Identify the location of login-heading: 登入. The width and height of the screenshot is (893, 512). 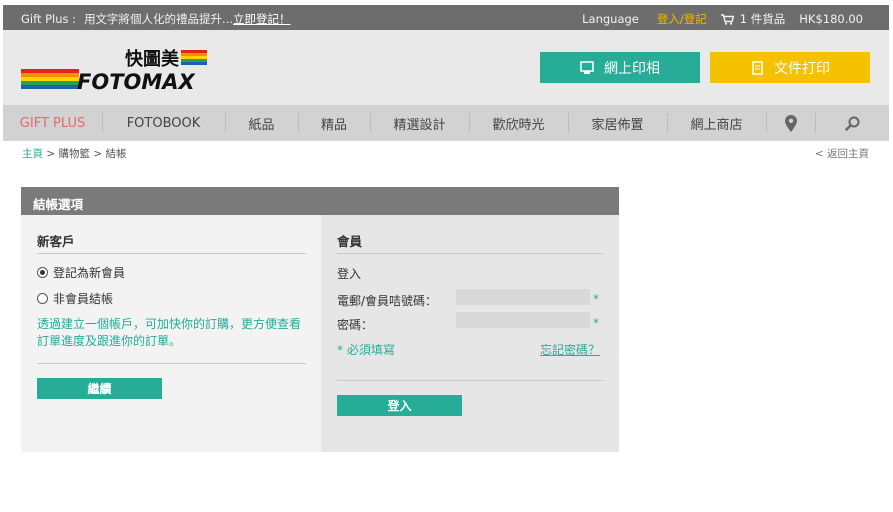
(349, 274).